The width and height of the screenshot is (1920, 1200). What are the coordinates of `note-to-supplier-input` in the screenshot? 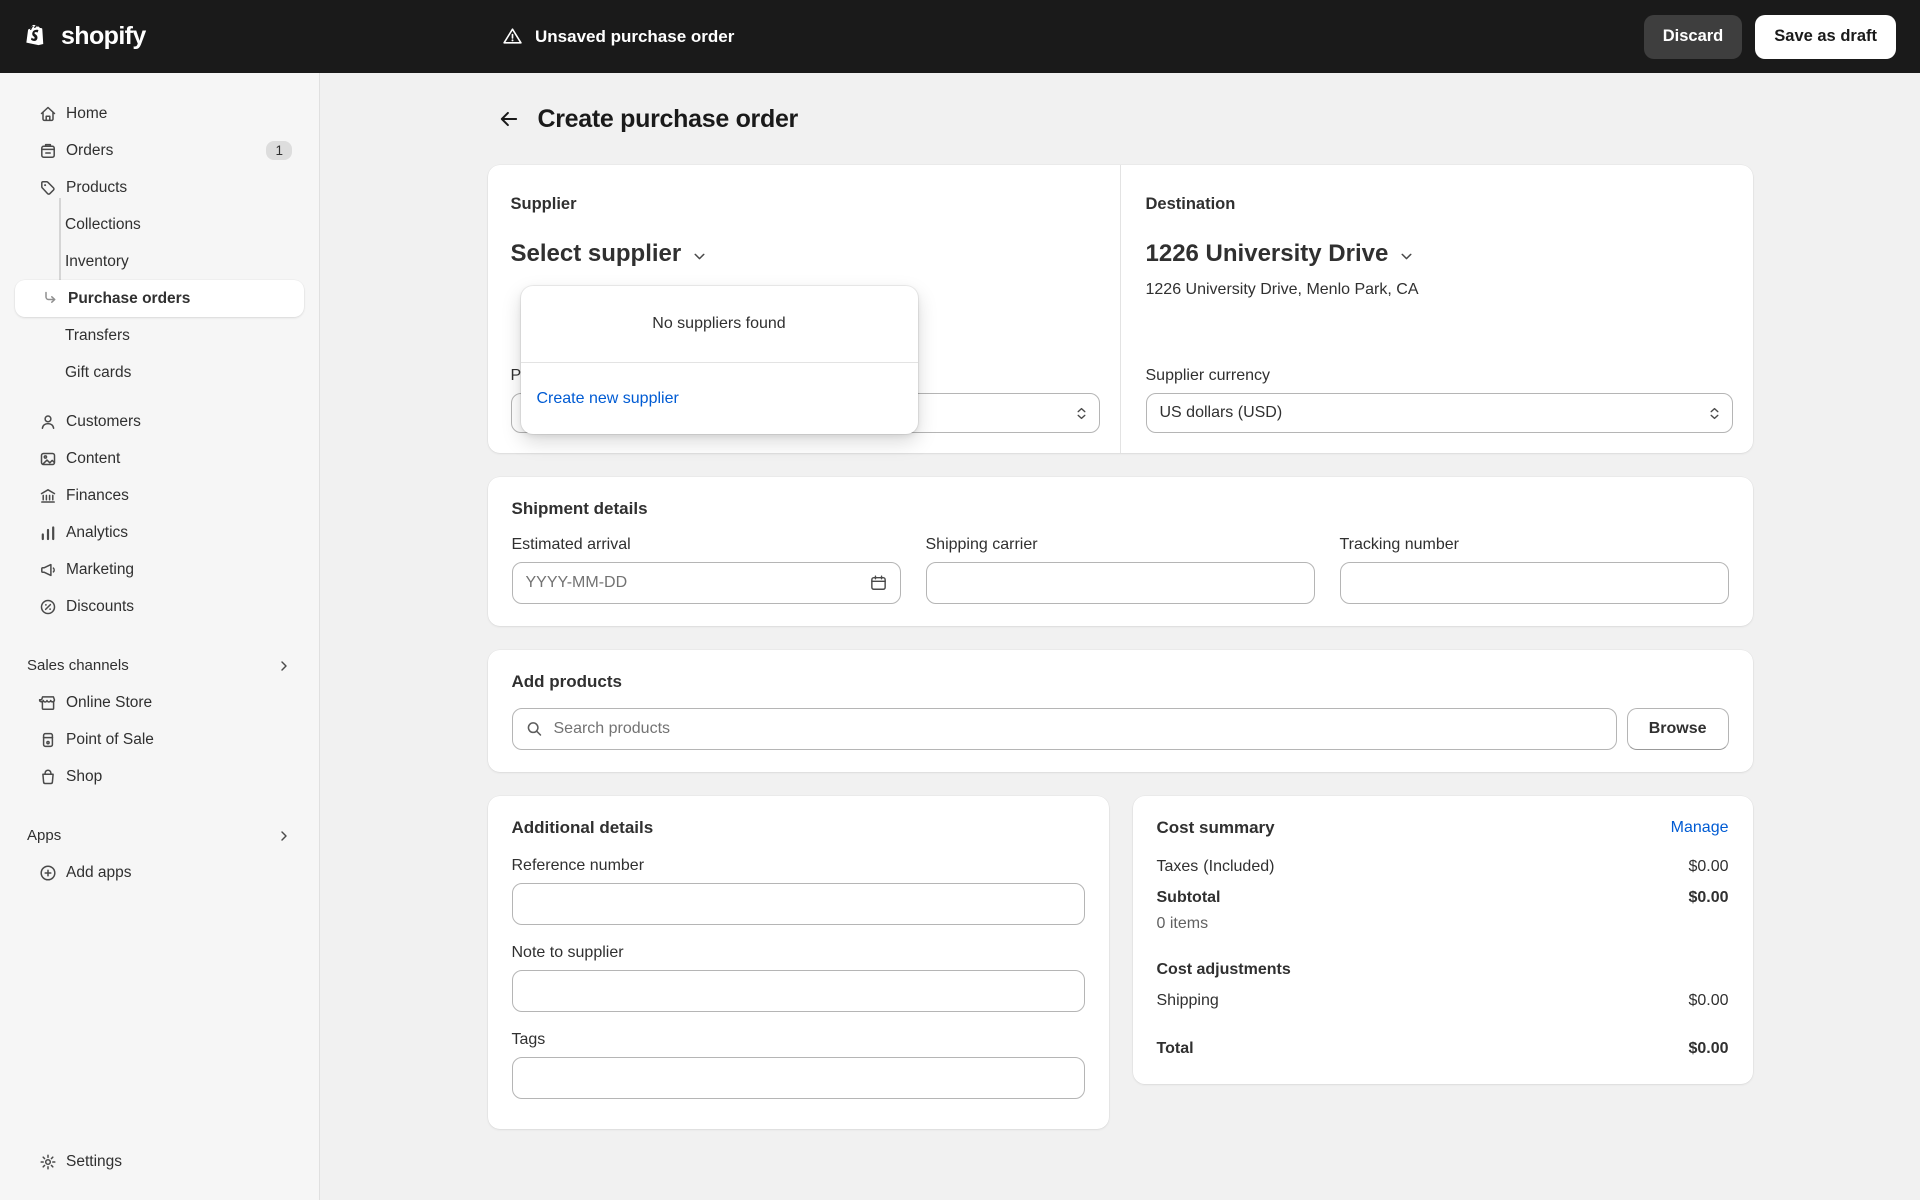 It's located at (798, 991).